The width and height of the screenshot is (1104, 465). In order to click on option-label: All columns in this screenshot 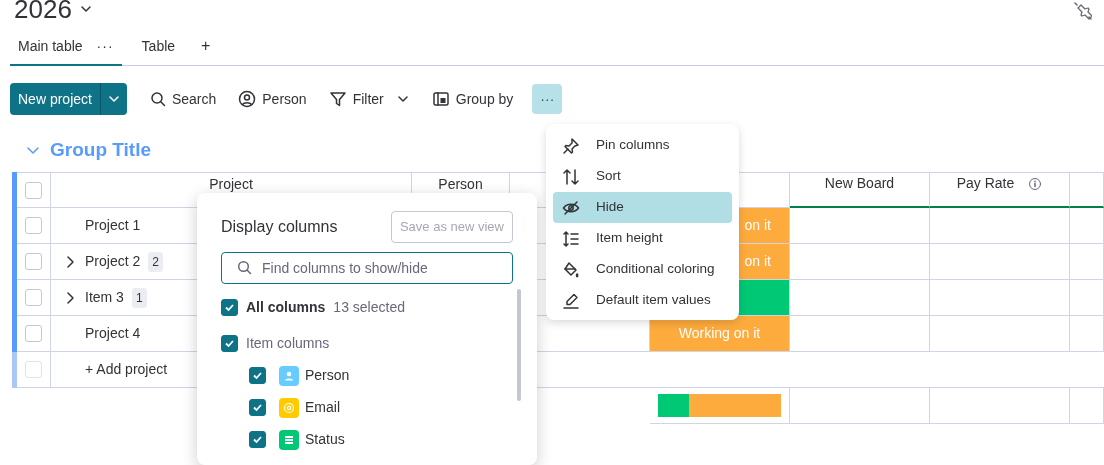, I will do `click(286, 307)`.